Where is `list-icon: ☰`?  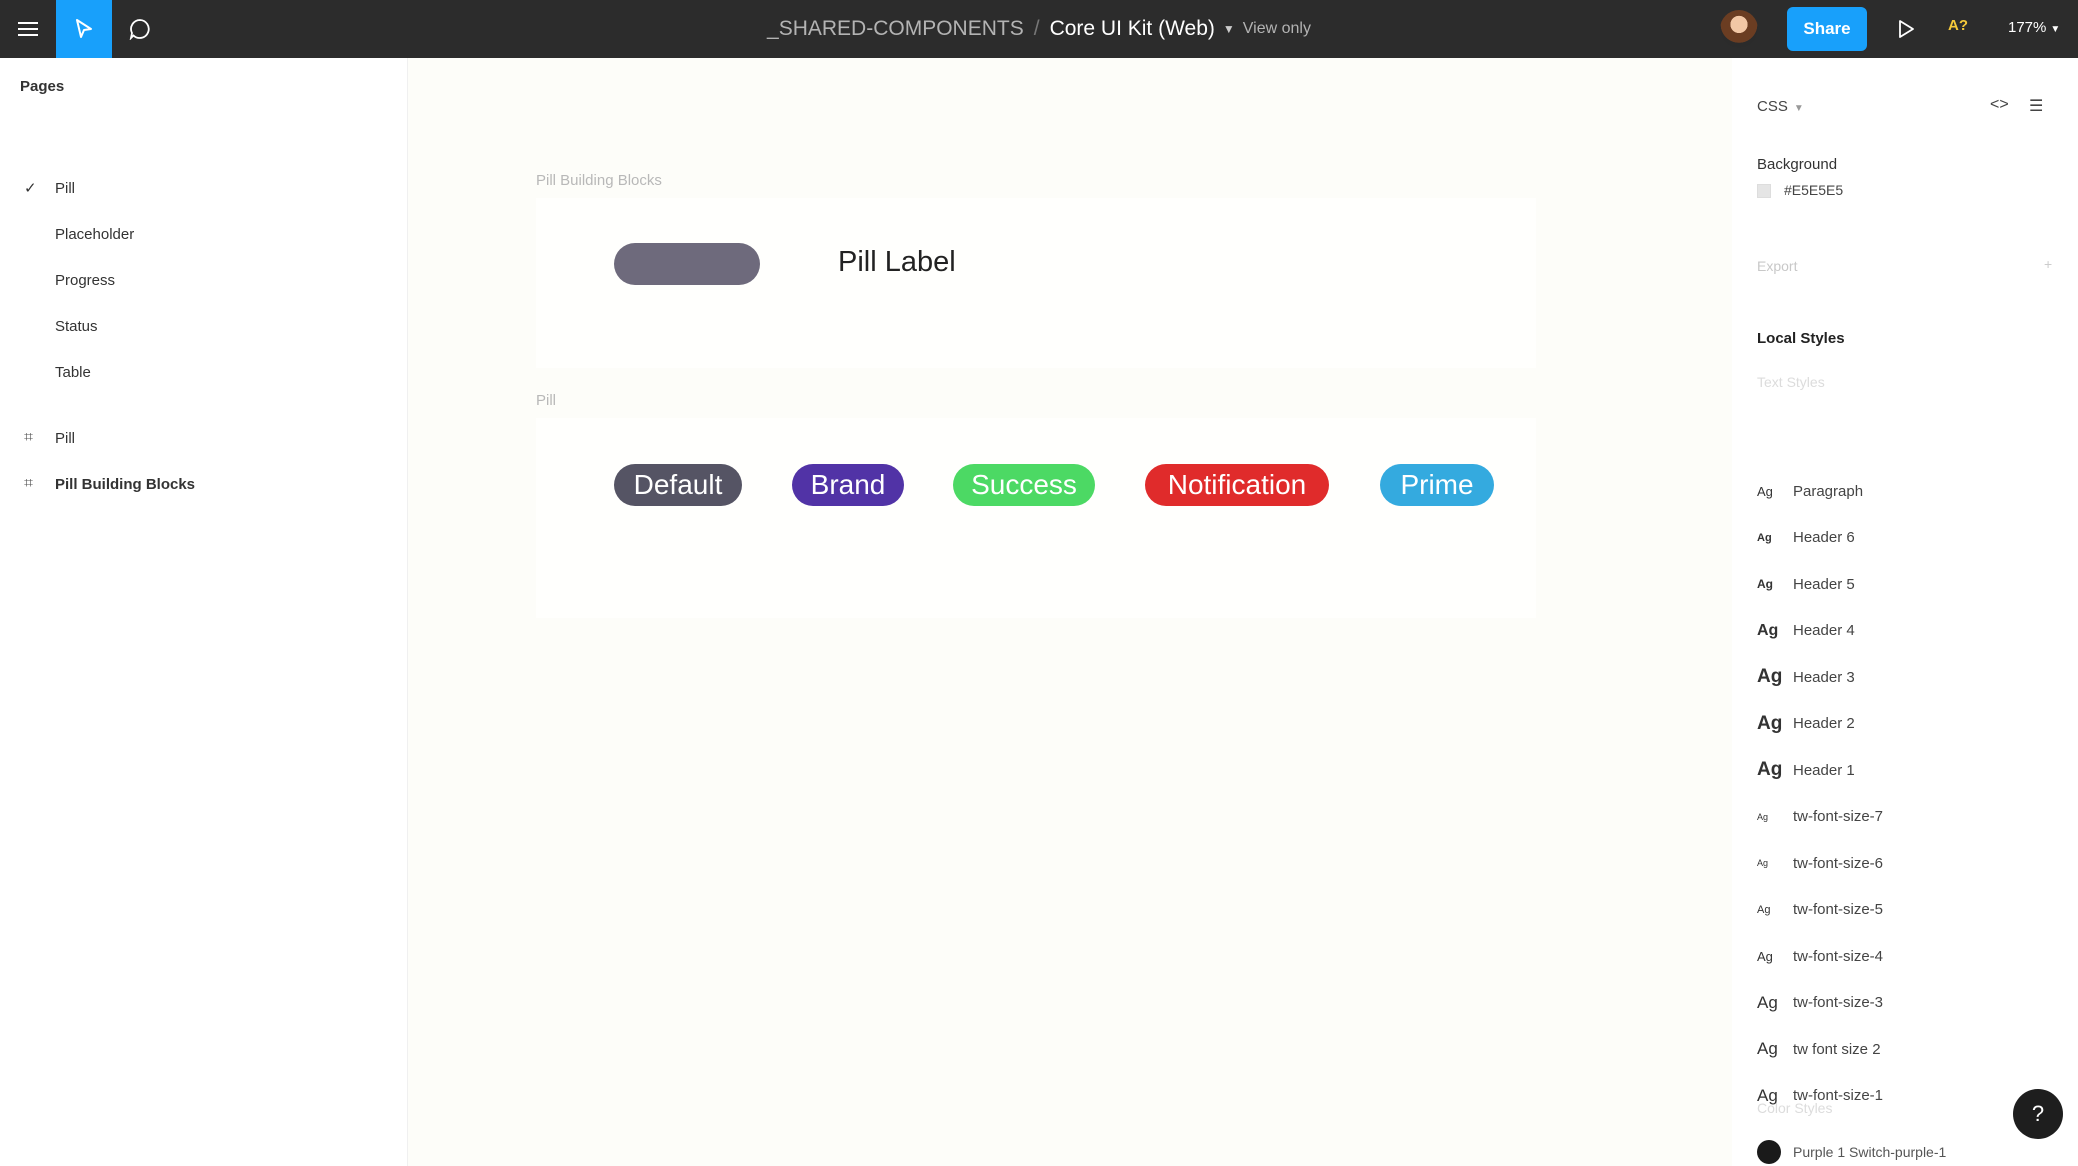 list-icon: ☰ is located at coordinates (2036, 106).